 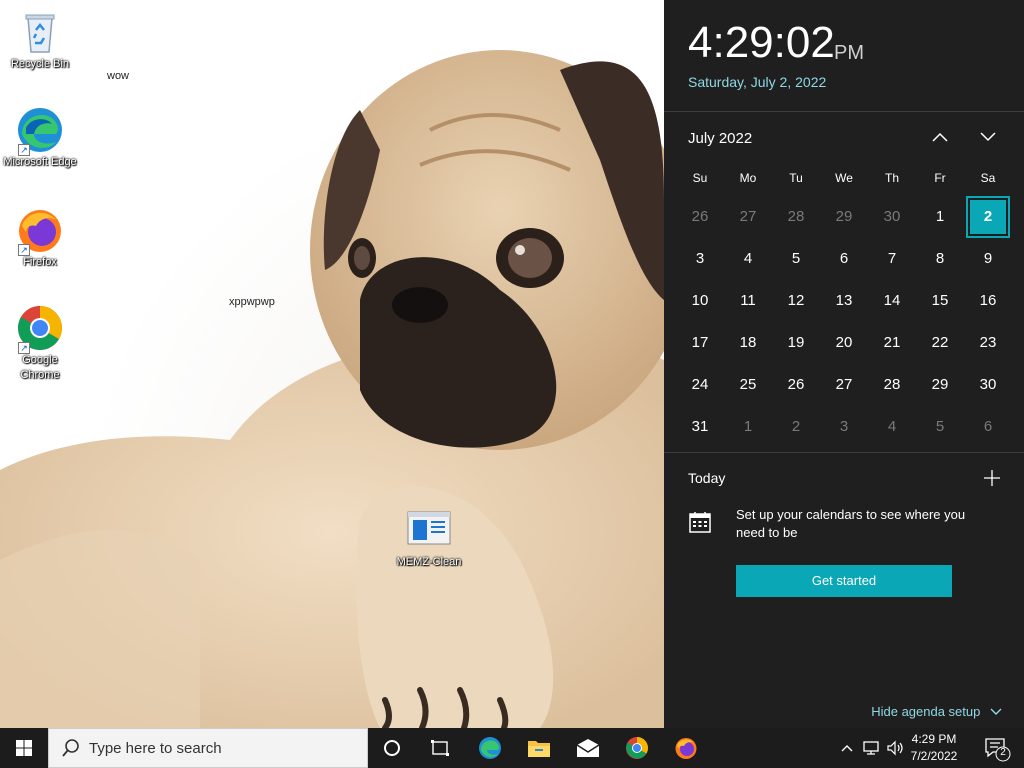 What do you see at coordinates (796, 343) in the screenshot?
I see `calendar-day: 19` at bounding box center [796, 343].